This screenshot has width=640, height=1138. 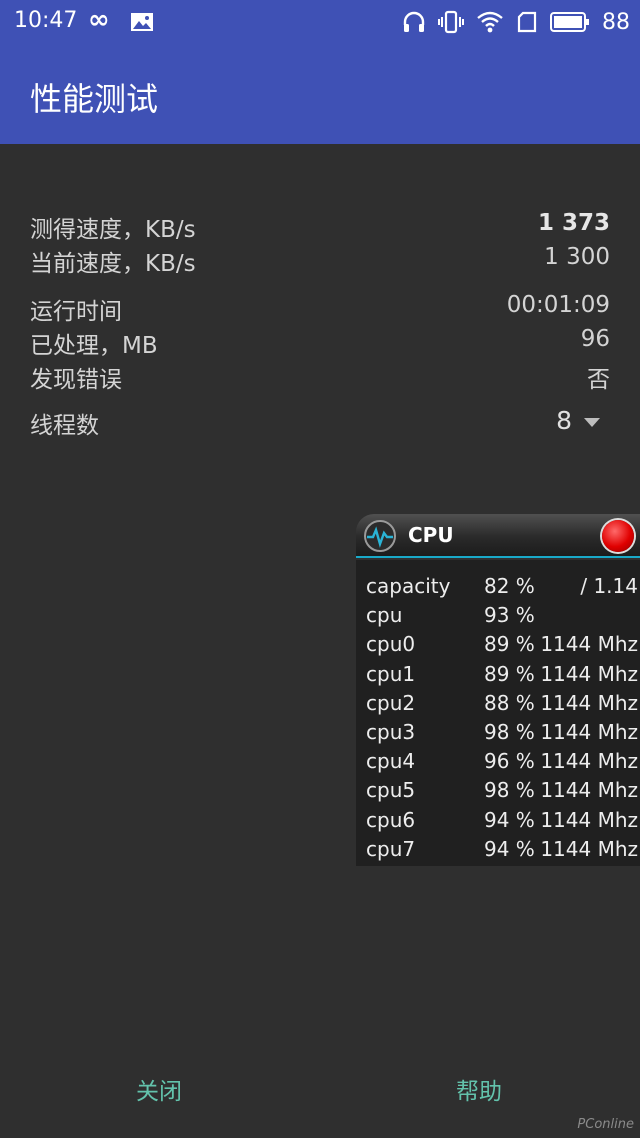 I want to click on cpu-stat-row: cpu 93 %, so click(x=501, y=617).